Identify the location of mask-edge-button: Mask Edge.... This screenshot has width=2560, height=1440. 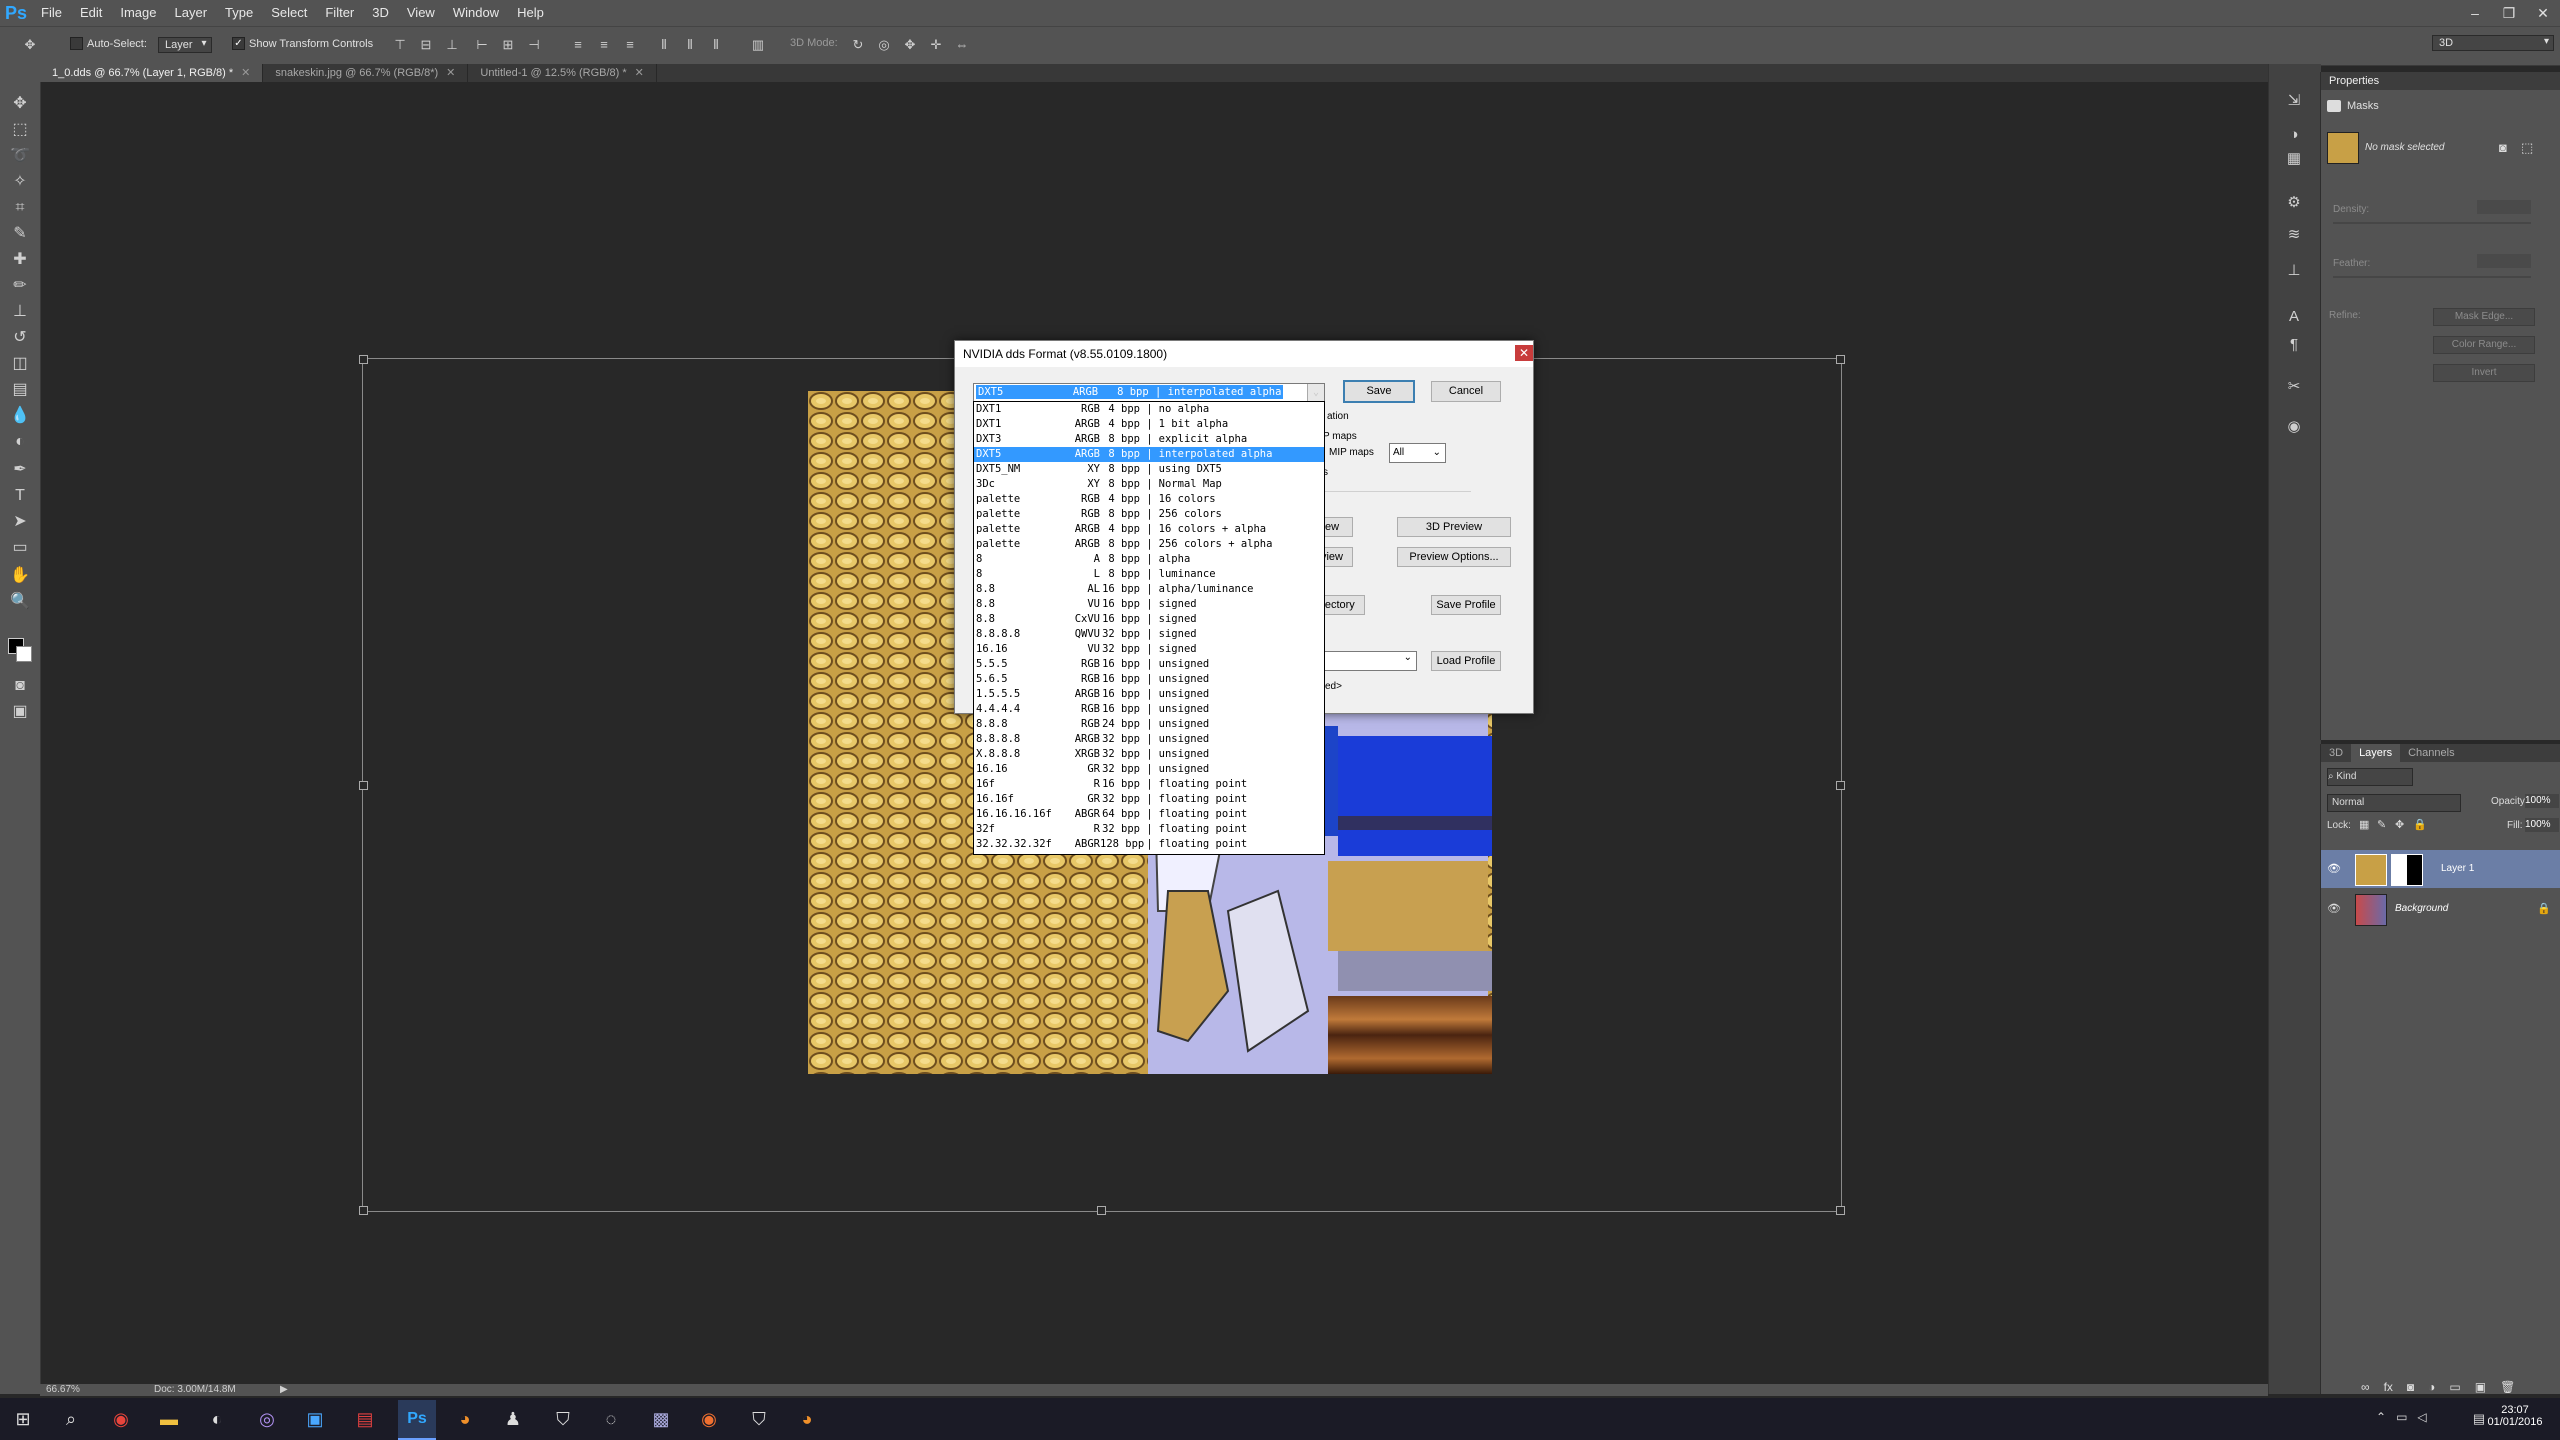
(2484, 317).